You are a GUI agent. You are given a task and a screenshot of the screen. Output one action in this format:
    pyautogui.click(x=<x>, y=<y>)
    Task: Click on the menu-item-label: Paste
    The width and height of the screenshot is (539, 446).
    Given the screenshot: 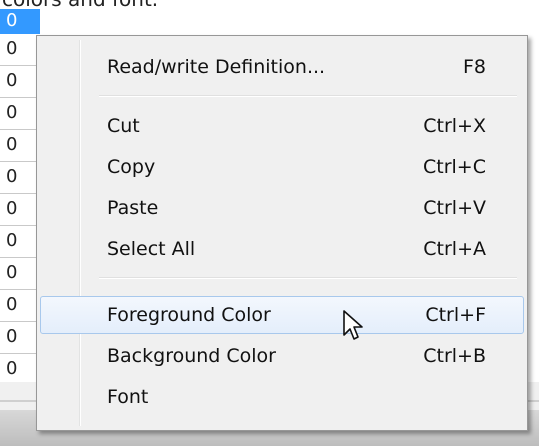 What is the action you would take?
    pyautogui.click(x=133, y=208)
    